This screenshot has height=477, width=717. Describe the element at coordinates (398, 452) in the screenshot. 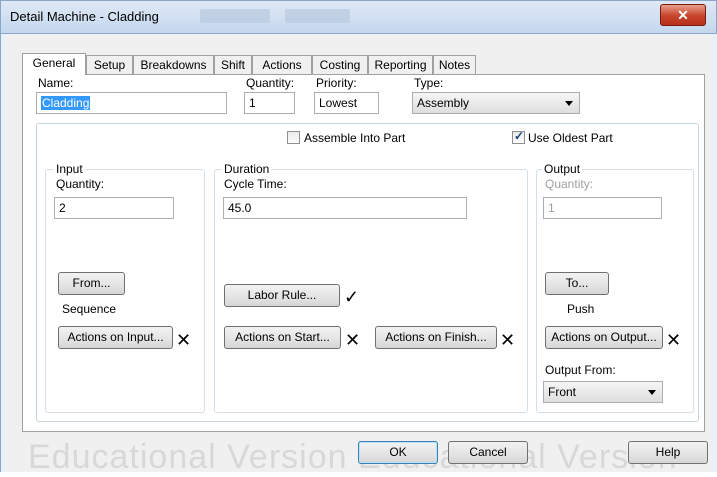

I see `ok-button: OK` at that location.